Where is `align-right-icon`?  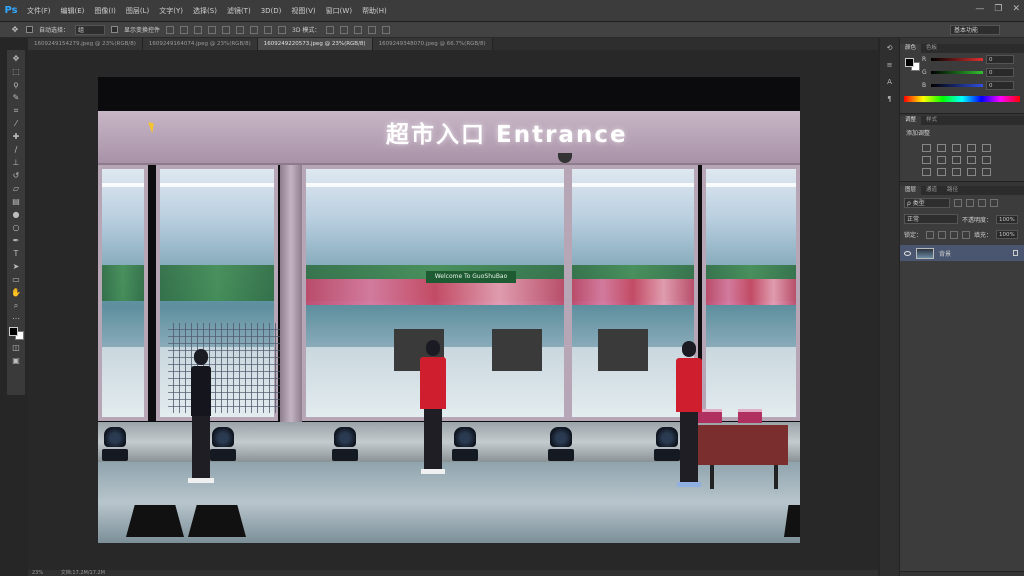
align-right-icon is located at coordinates (240, 29).